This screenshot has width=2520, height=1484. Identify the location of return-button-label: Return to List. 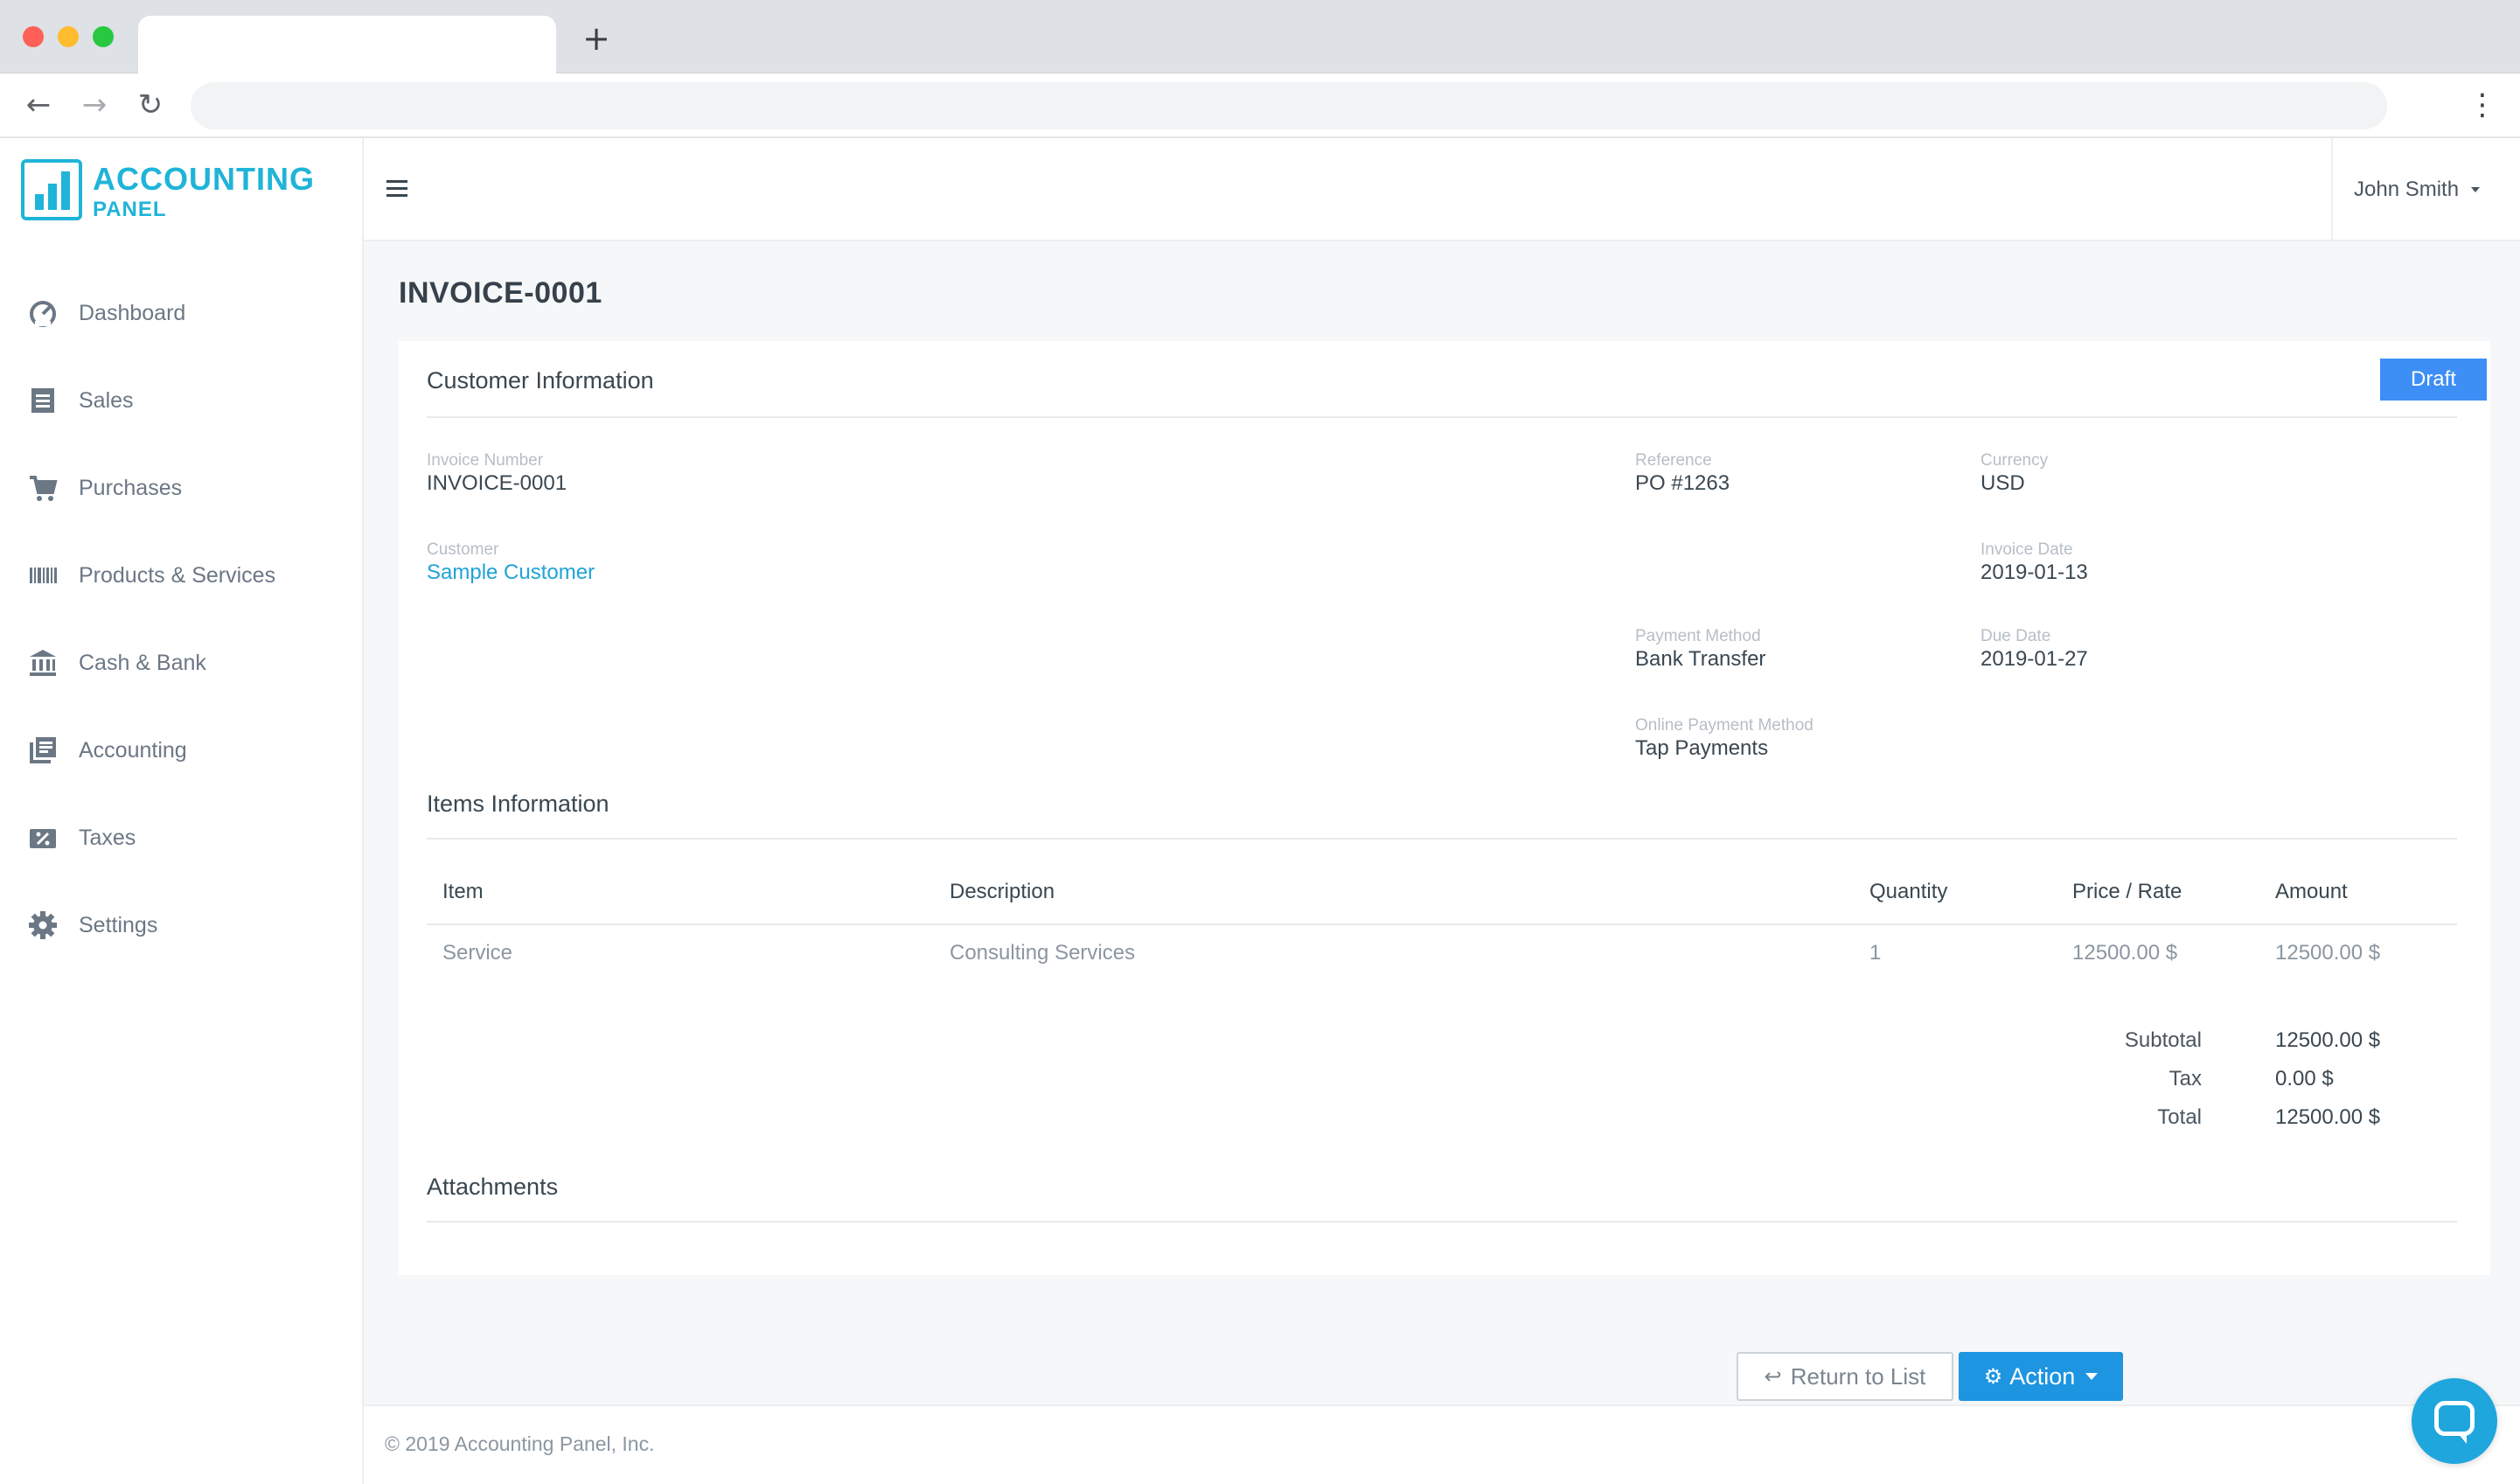
(1858, 1376).